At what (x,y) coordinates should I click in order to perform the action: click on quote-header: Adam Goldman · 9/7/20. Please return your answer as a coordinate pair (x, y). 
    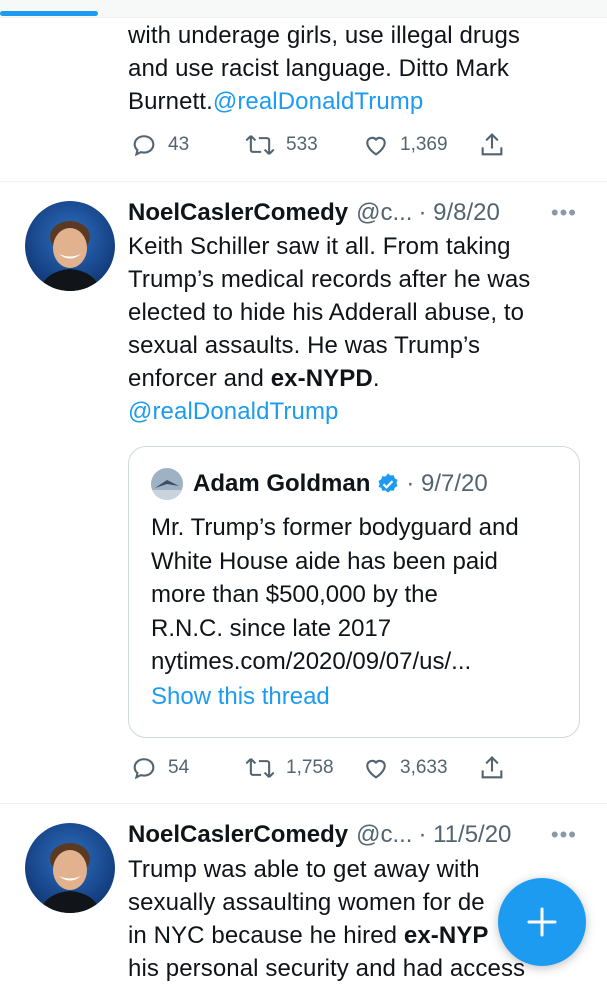
    Looking at the image, I should click on (319, 484).